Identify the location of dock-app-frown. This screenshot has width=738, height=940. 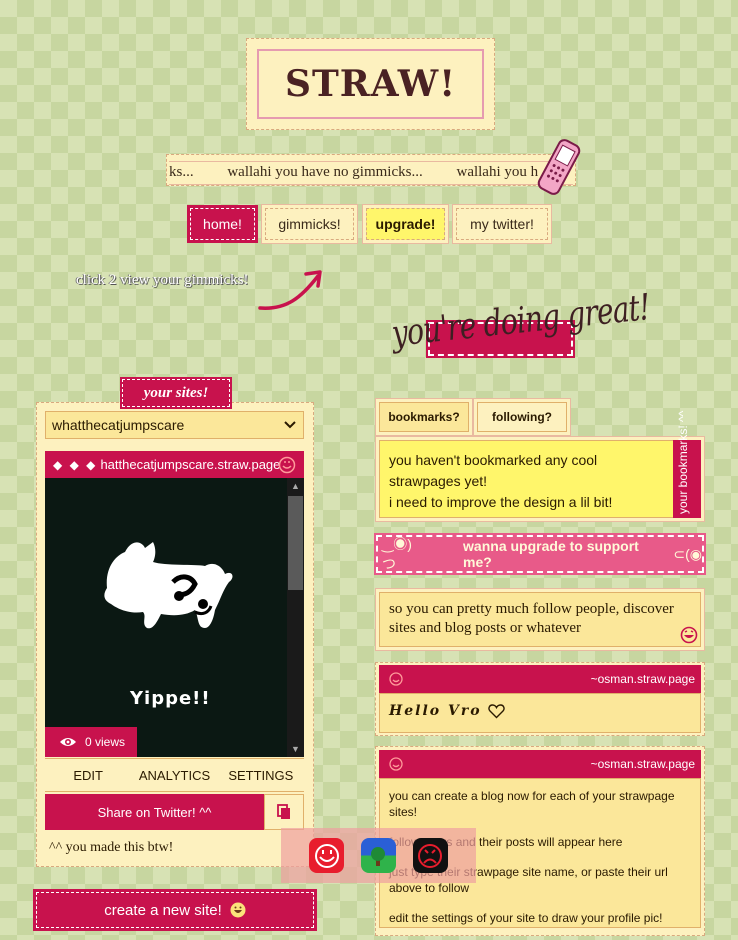
(430, 855).